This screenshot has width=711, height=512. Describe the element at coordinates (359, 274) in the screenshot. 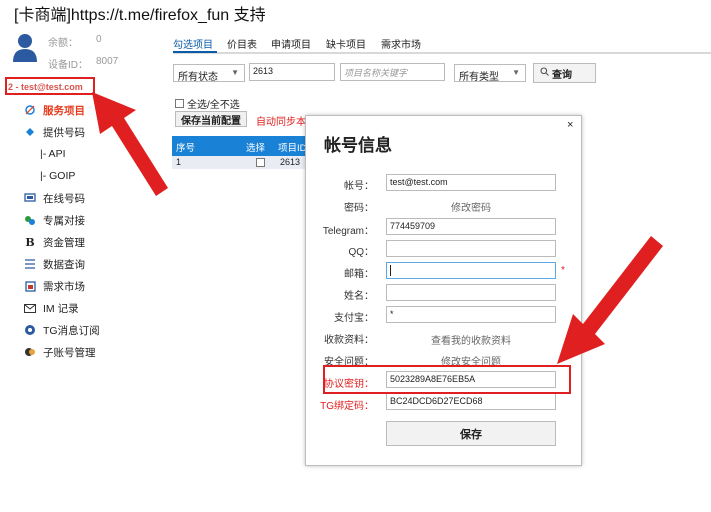

I see `email-label: 邮箱：` at that location.